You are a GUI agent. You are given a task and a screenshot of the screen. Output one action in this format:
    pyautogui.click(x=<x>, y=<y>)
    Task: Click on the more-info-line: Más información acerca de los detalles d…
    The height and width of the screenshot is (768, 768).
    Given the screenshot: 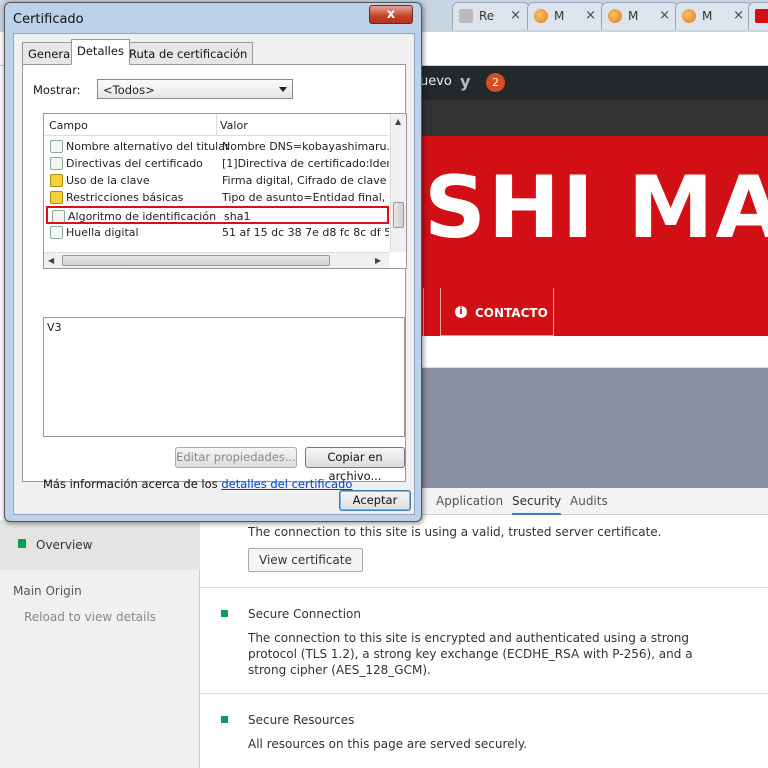 What is the action you would take?
    pyautogui.click(x=197, y=484)
    